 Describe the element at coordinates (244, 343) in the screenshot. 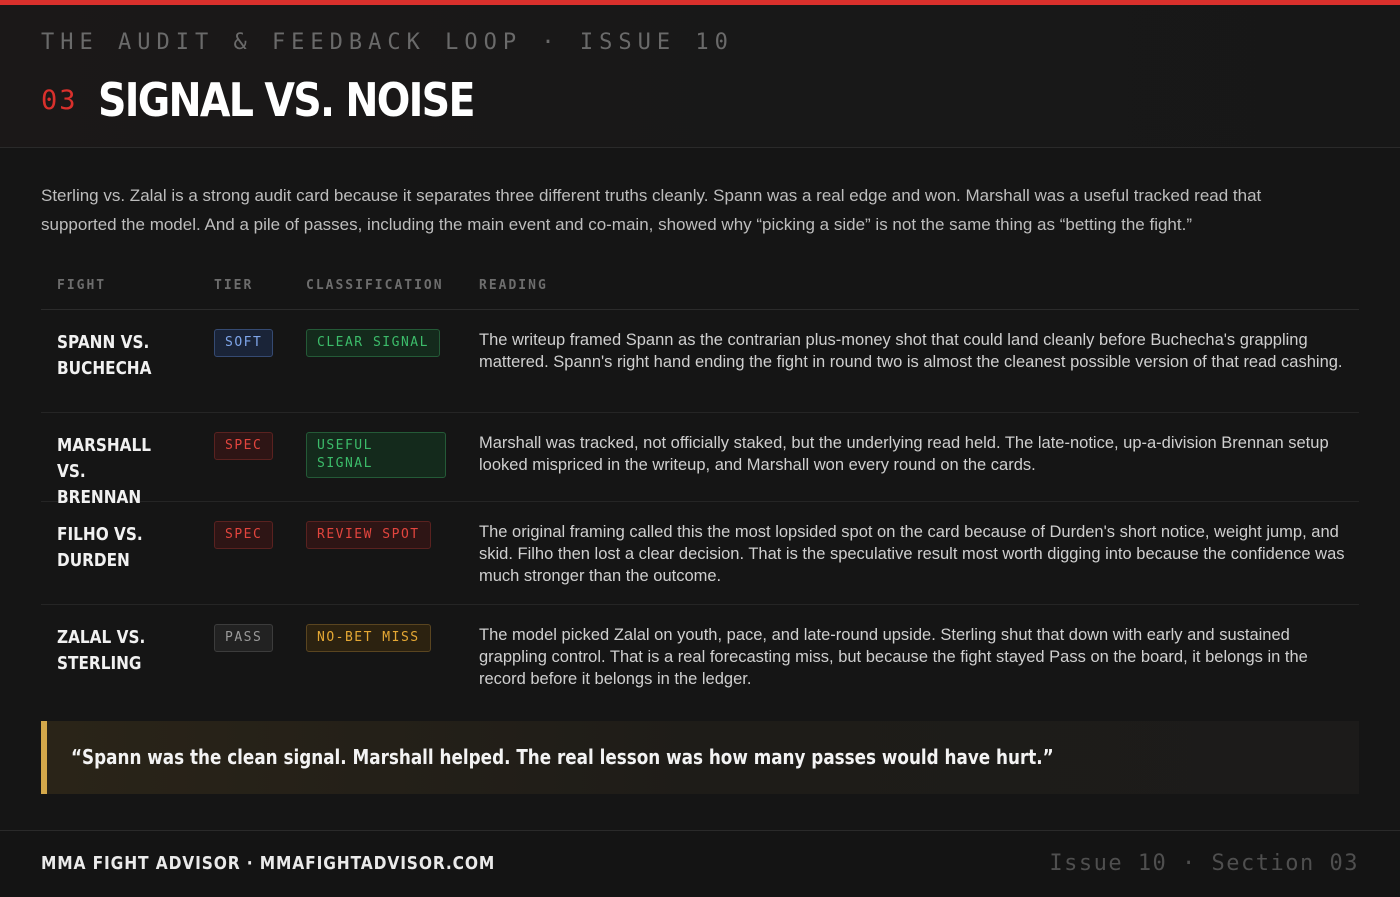

I see `tier-badge: SOFT` at that location.